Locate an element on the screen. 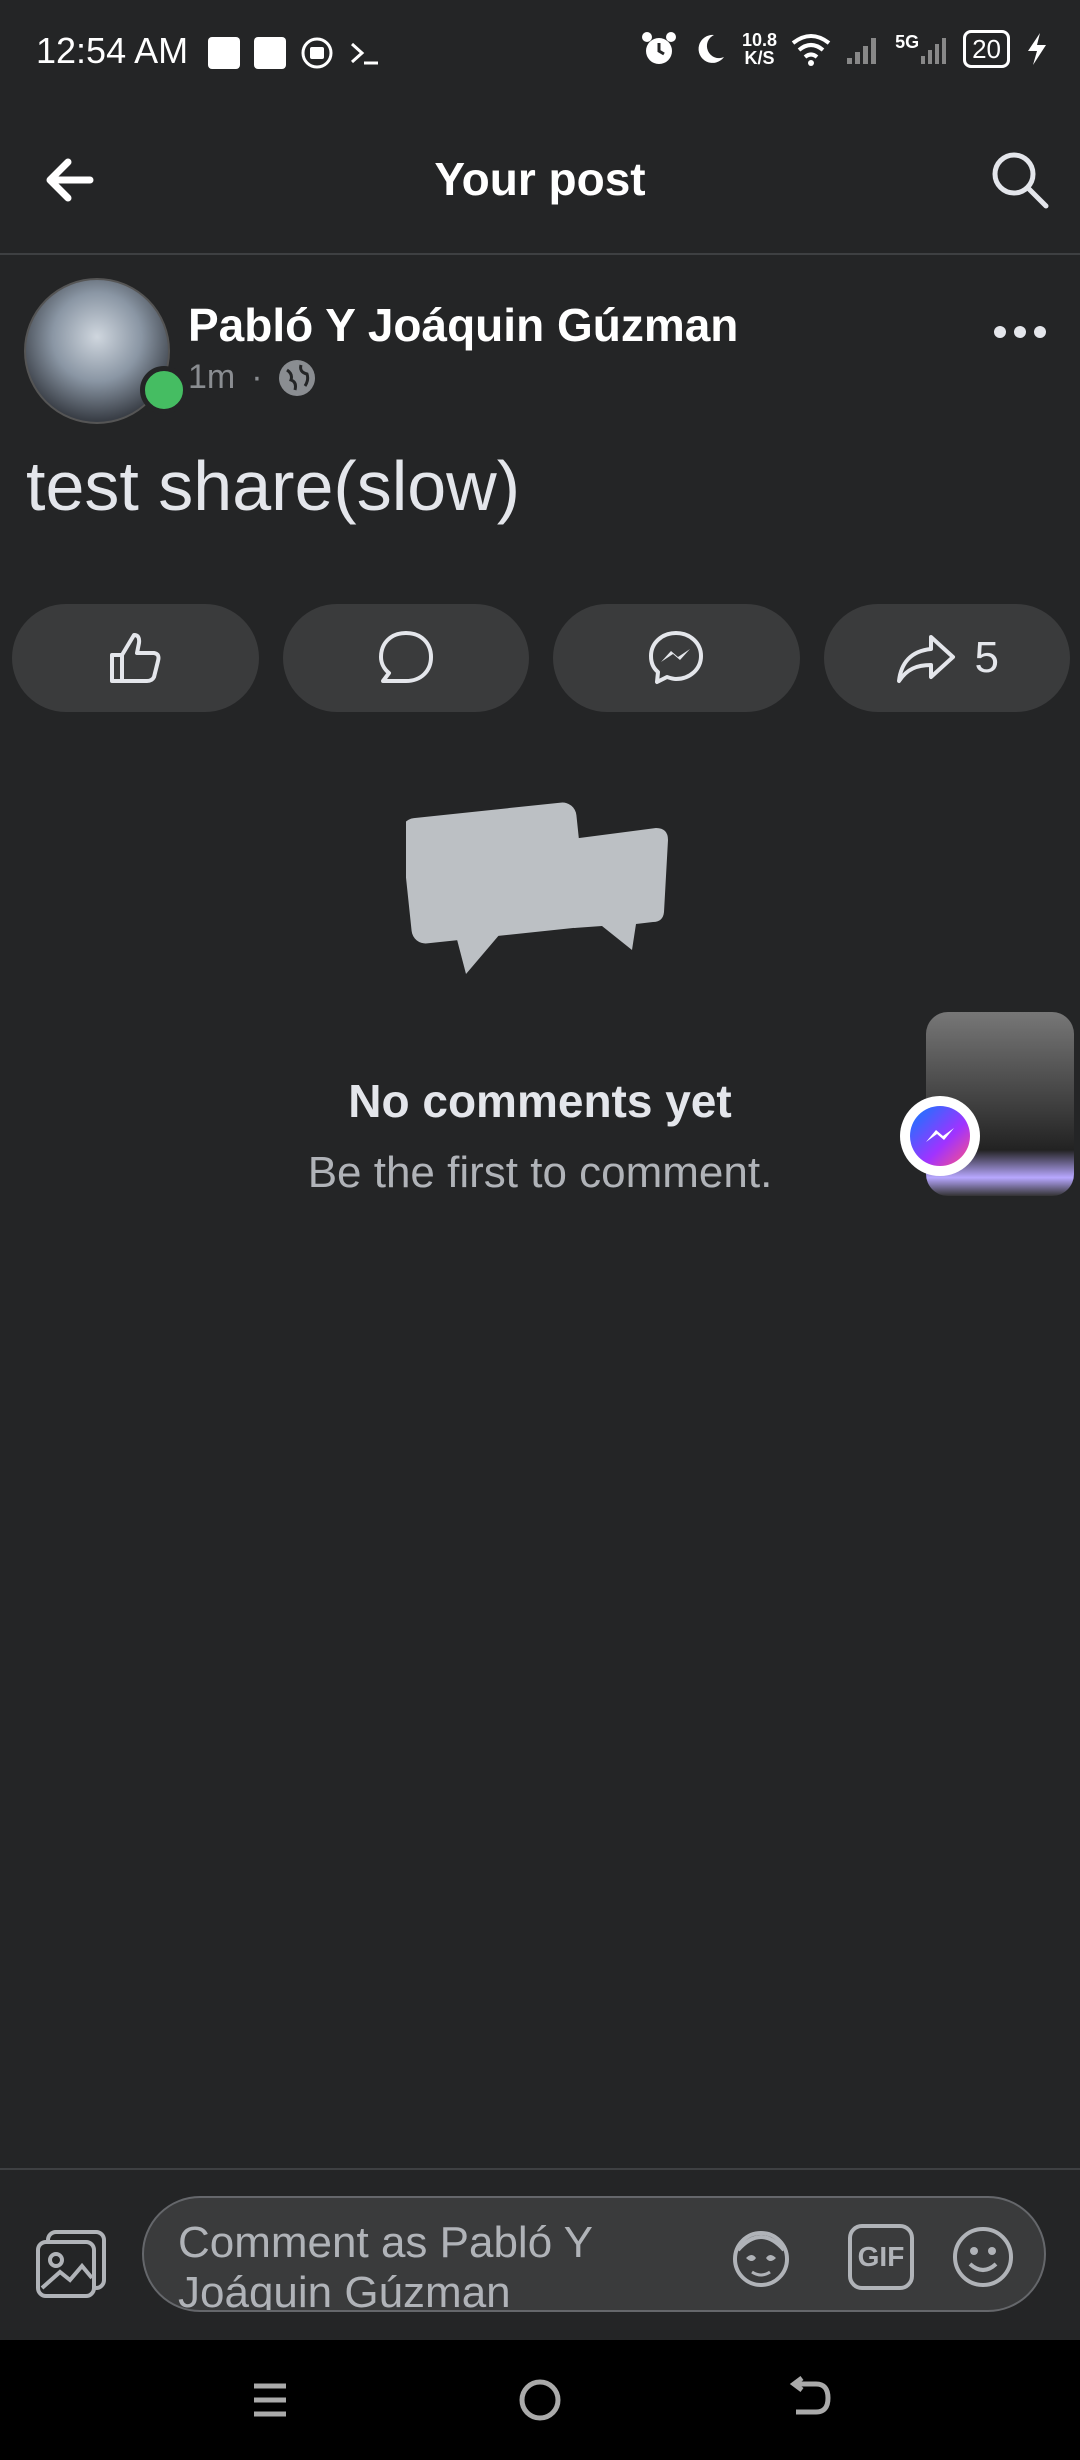 The height and width of the screenshot is (2460, 1080). comment-composer: Comment as Pabló Y Joáquin Gúzman GIF is located at coordinates (540, 2255).